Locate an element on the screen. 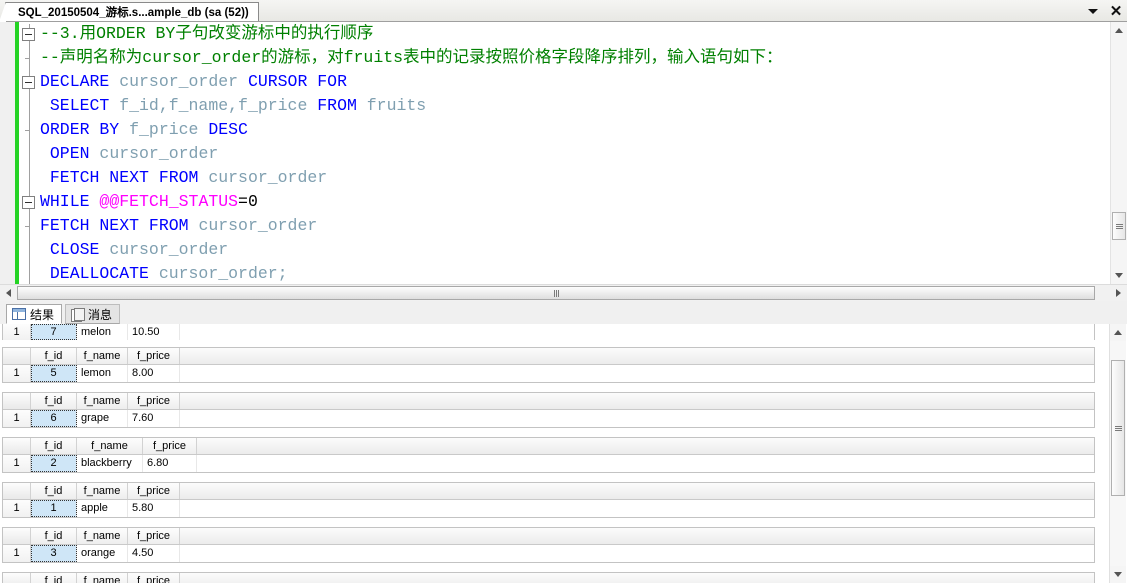  result-grid: f_id f_name f_price 1 3 orange 4.50 is located at coordinates (548, 545).